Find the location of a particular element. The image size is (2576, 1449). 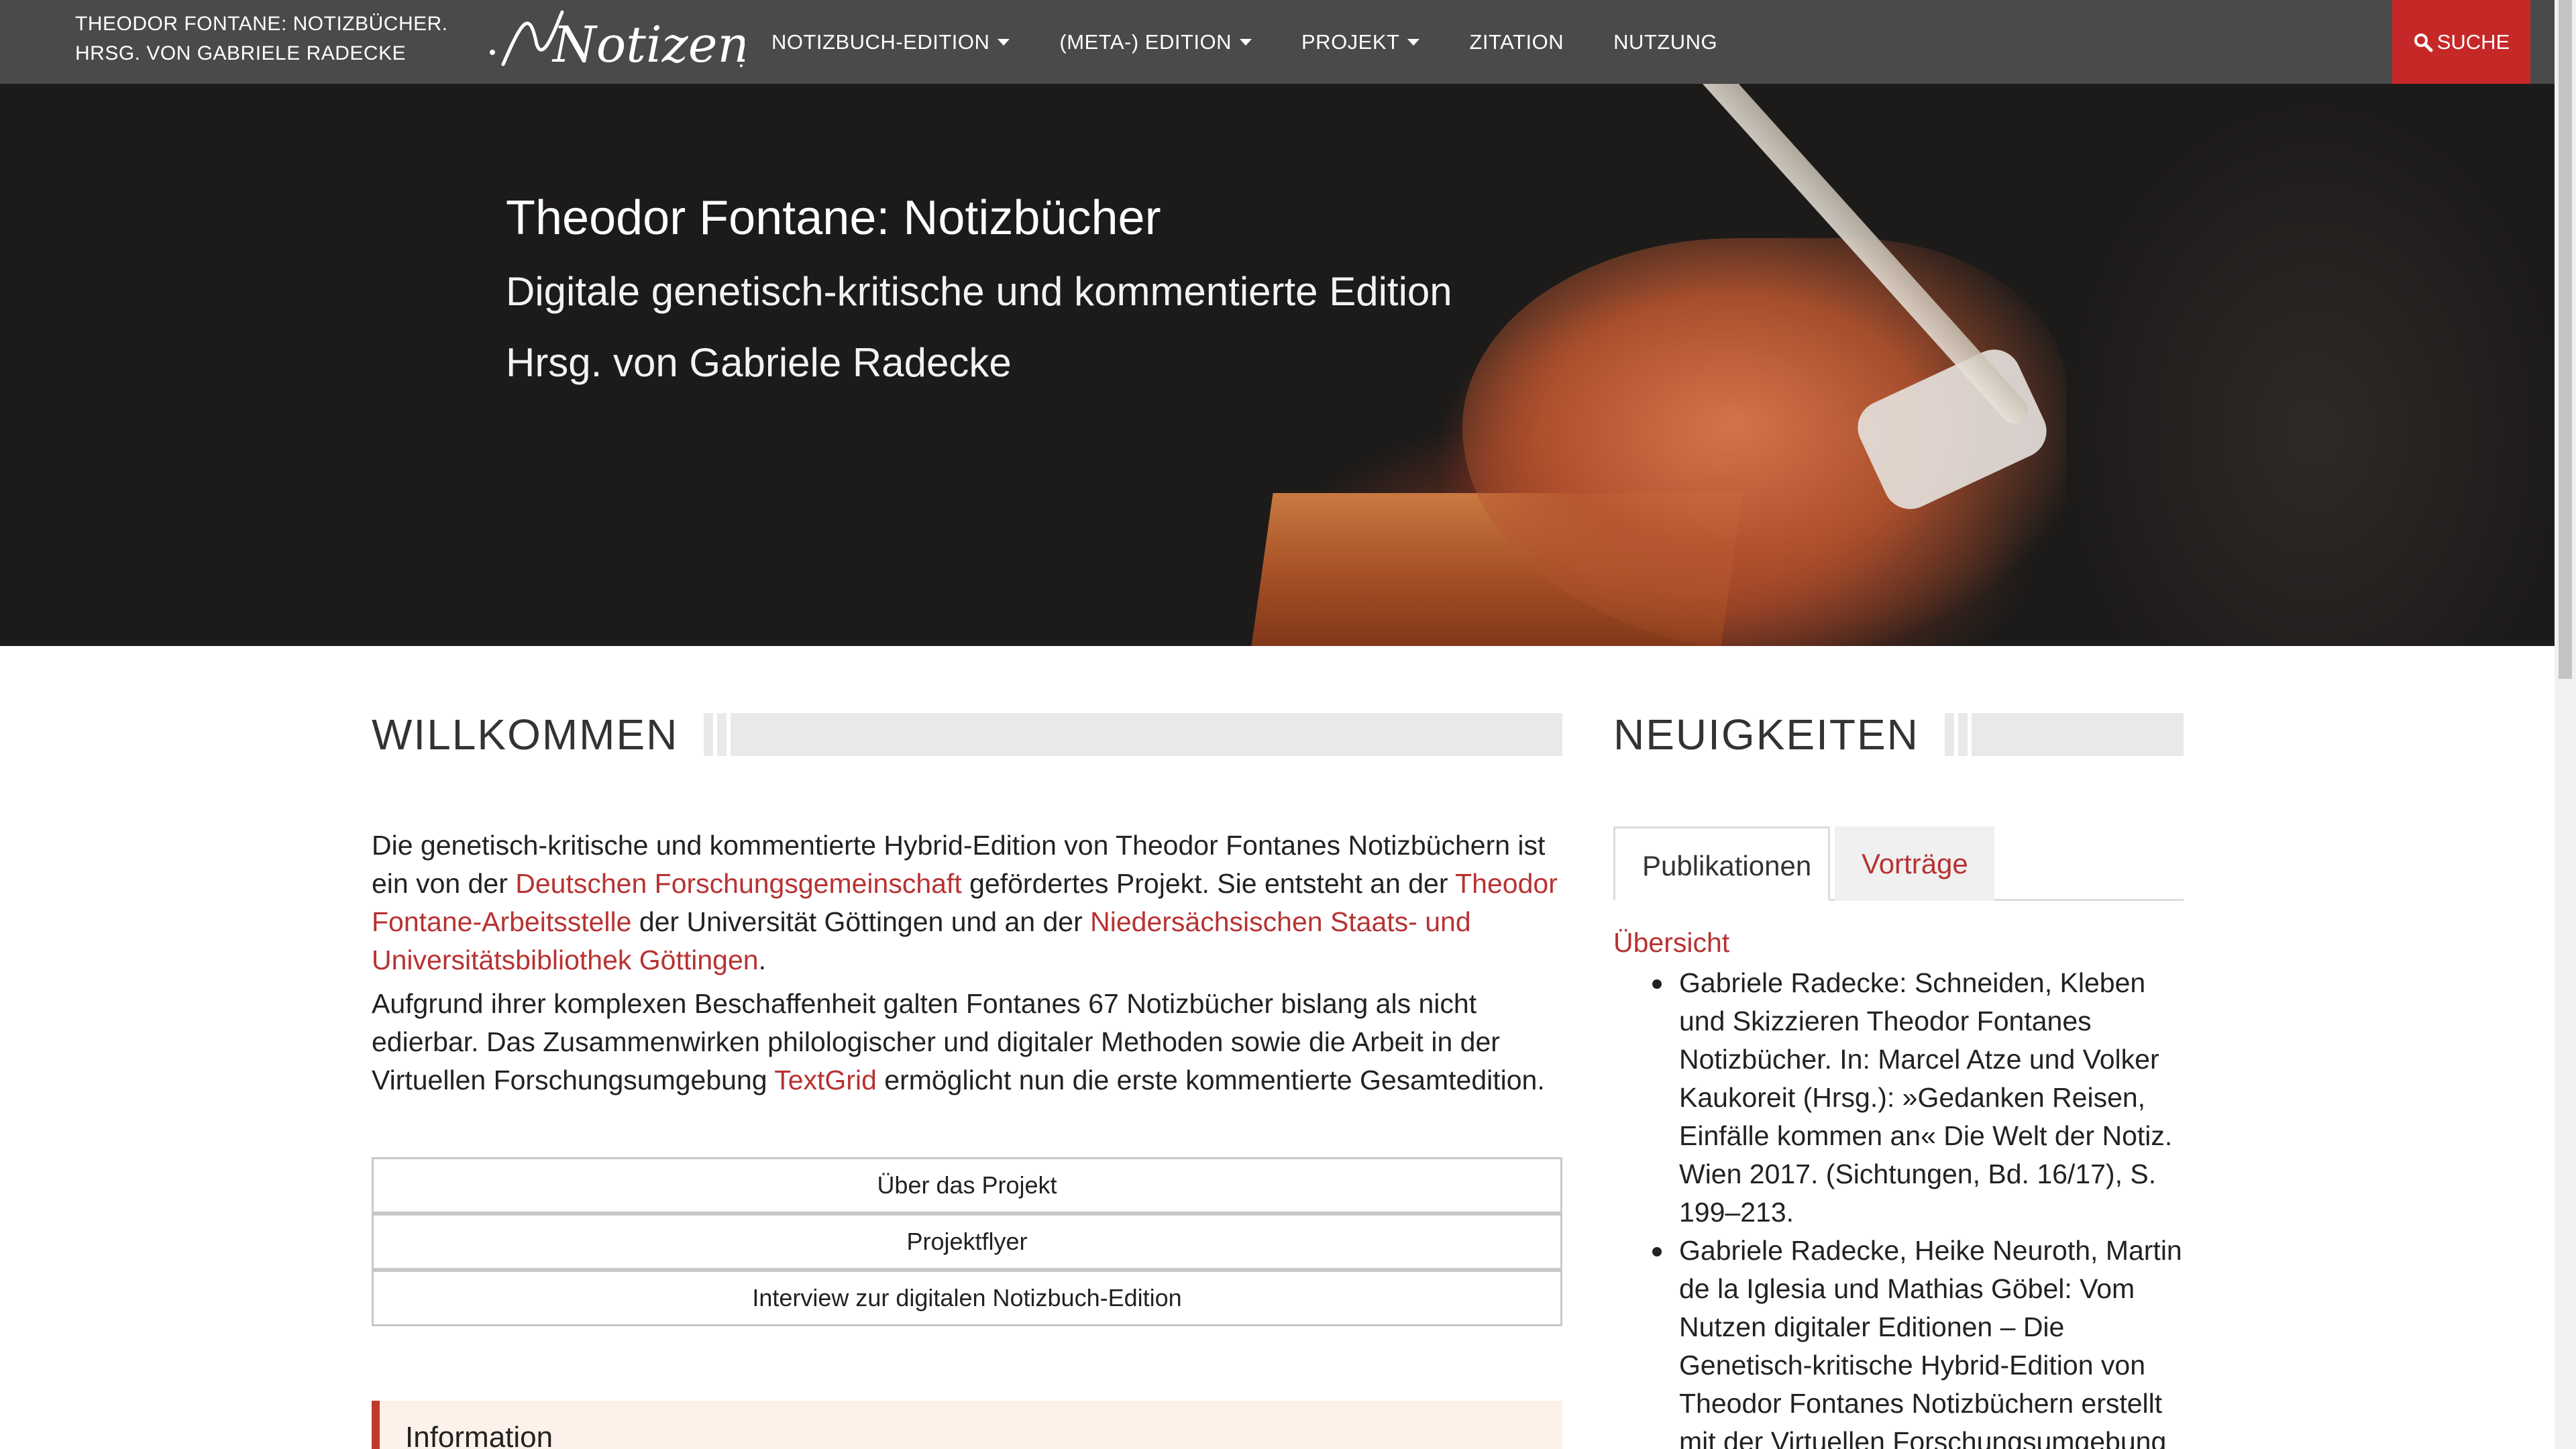

link-dfg: Deutschen Forschungsgemeinschaft is located at coordinates (738, 883).